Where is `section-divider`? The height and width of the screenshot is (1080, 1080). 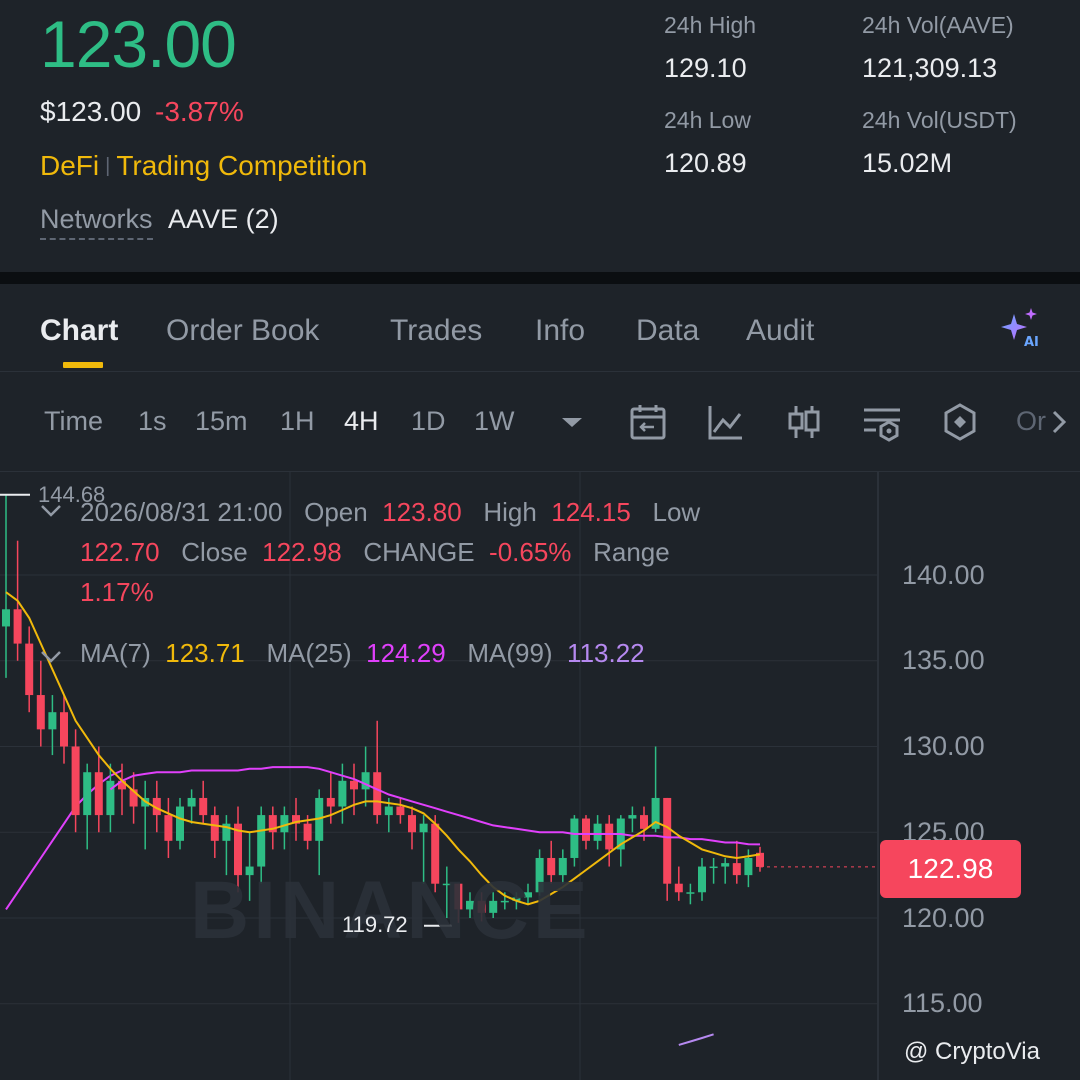 section-divider is located at coordinates (540, 278).